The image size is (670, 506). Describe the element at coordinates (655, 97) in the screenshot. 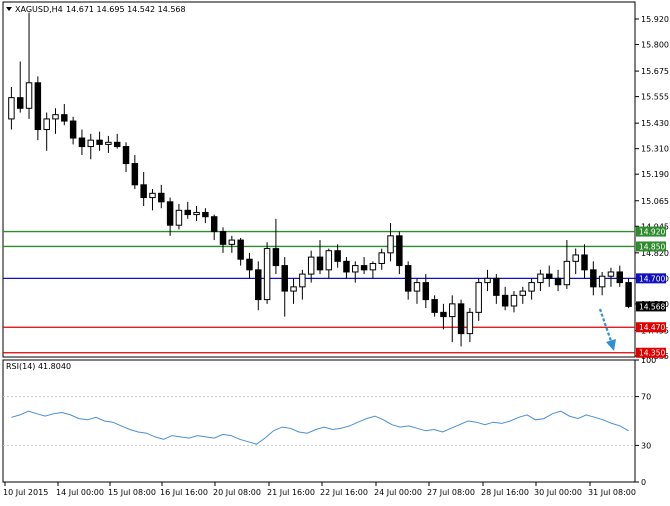

I see `y-tick-label: 15.555` at that location.